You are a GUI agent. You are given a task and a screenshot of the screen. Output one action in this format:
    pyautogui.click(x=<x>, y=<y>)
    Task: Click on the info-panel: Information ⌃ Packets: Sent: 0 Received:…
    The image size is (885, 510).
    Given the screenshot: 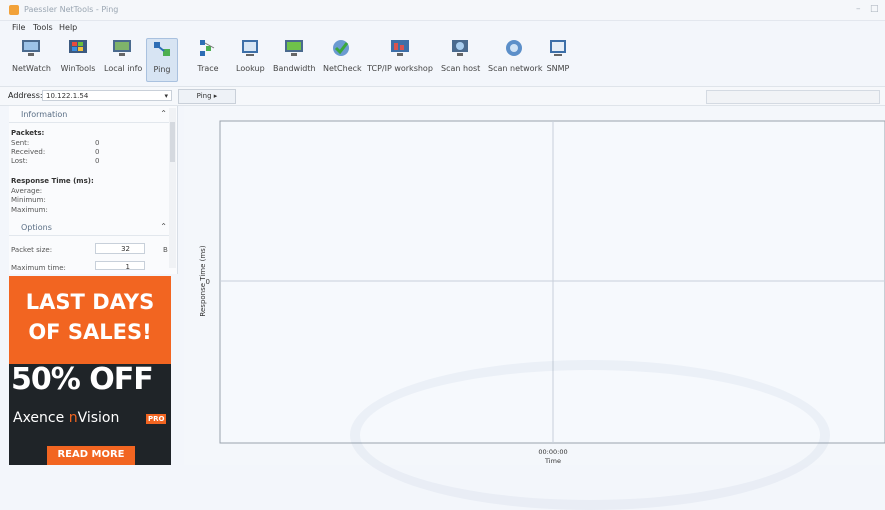 What is the action you would take?
    pyautogui.click(x=93, y=190)
    